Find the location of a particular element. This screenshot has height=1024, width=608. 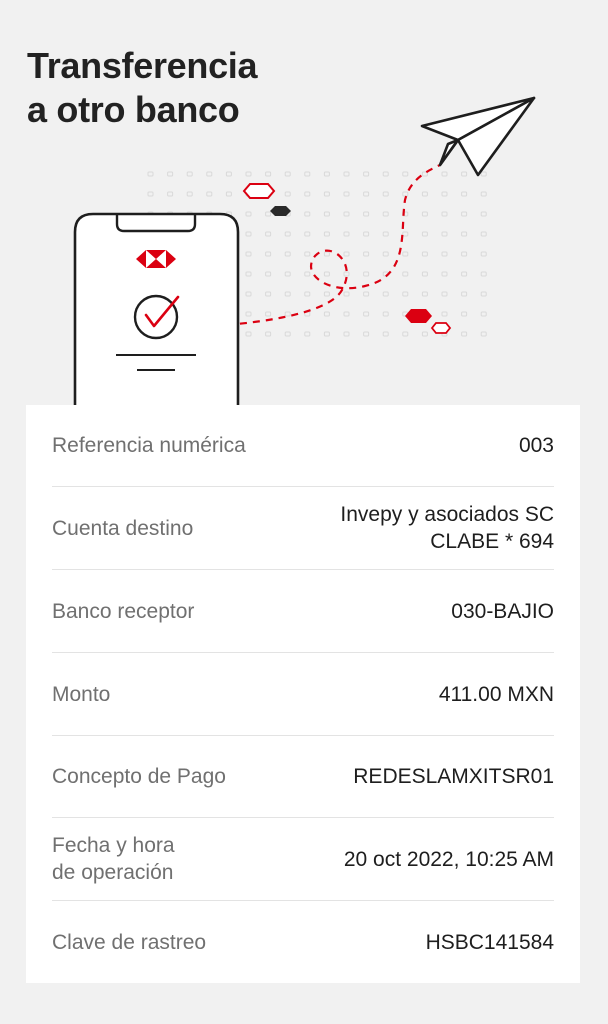

reference-value: 003 is located at coordinates (536, 445).